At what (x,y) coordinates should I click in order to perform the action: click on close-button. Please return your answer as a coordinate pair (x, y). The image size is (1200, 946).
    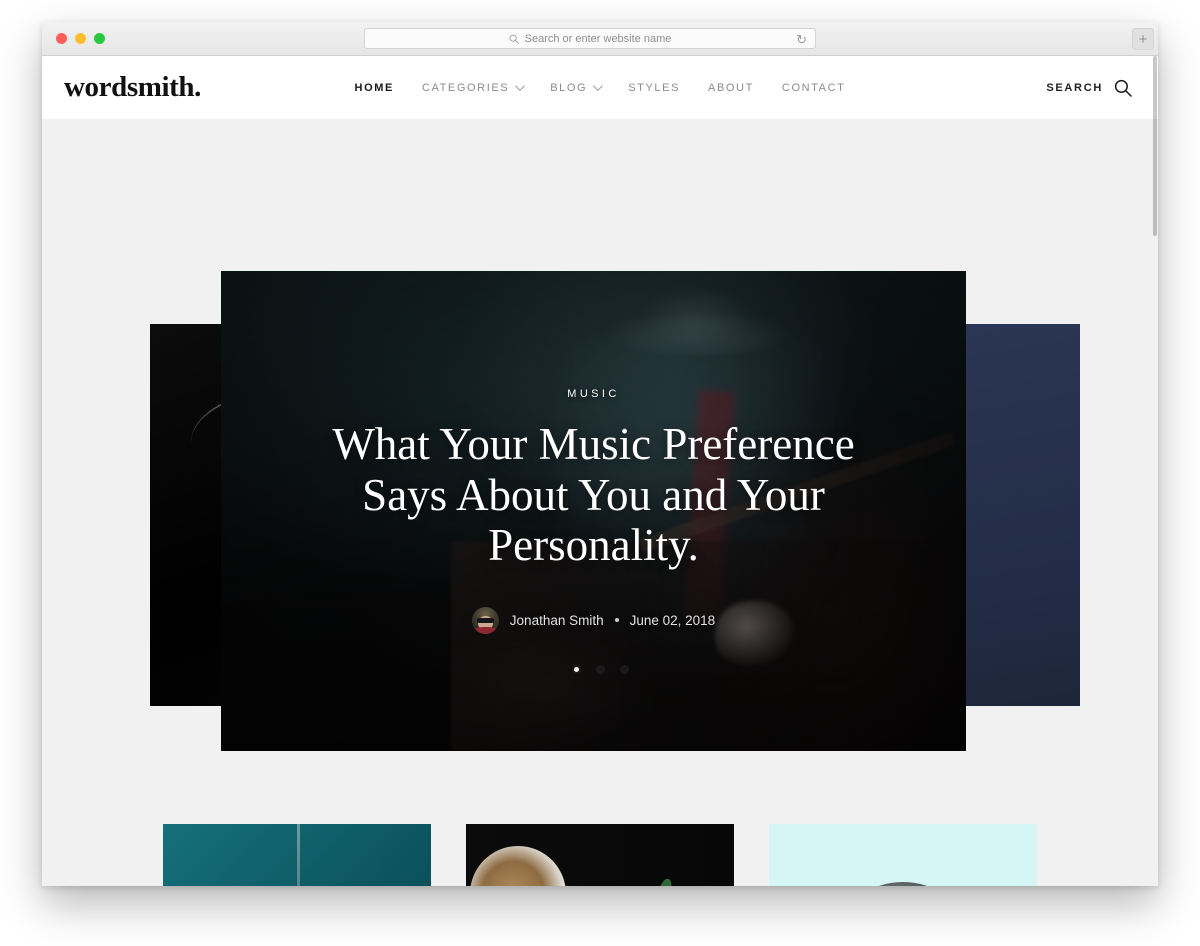
    Looking at the image, I should click on (61, 38).